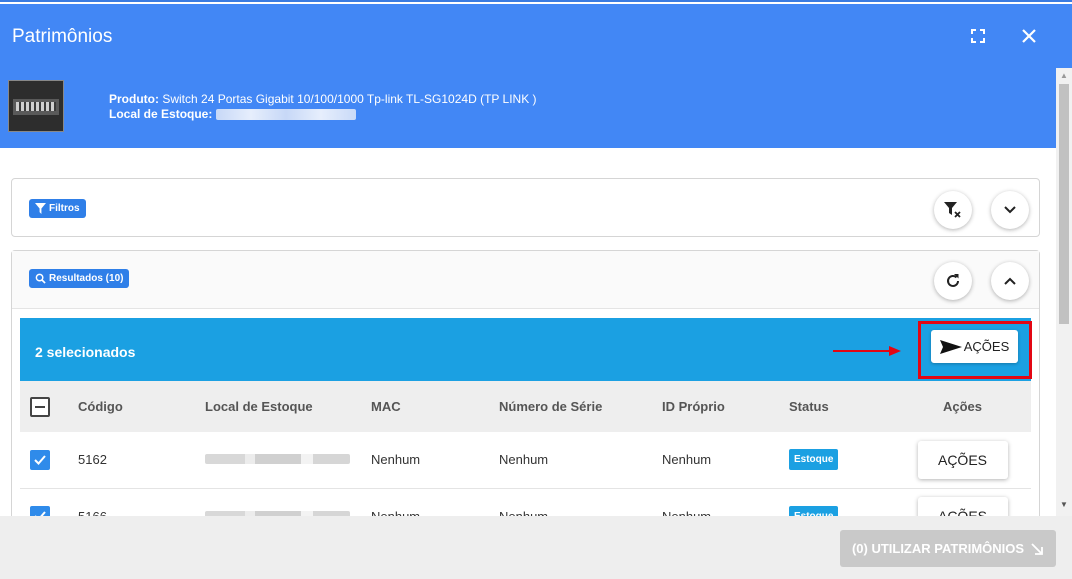 The image size is (1072, 579). I want to click on chevron-up-icon, so click(1010, 281).